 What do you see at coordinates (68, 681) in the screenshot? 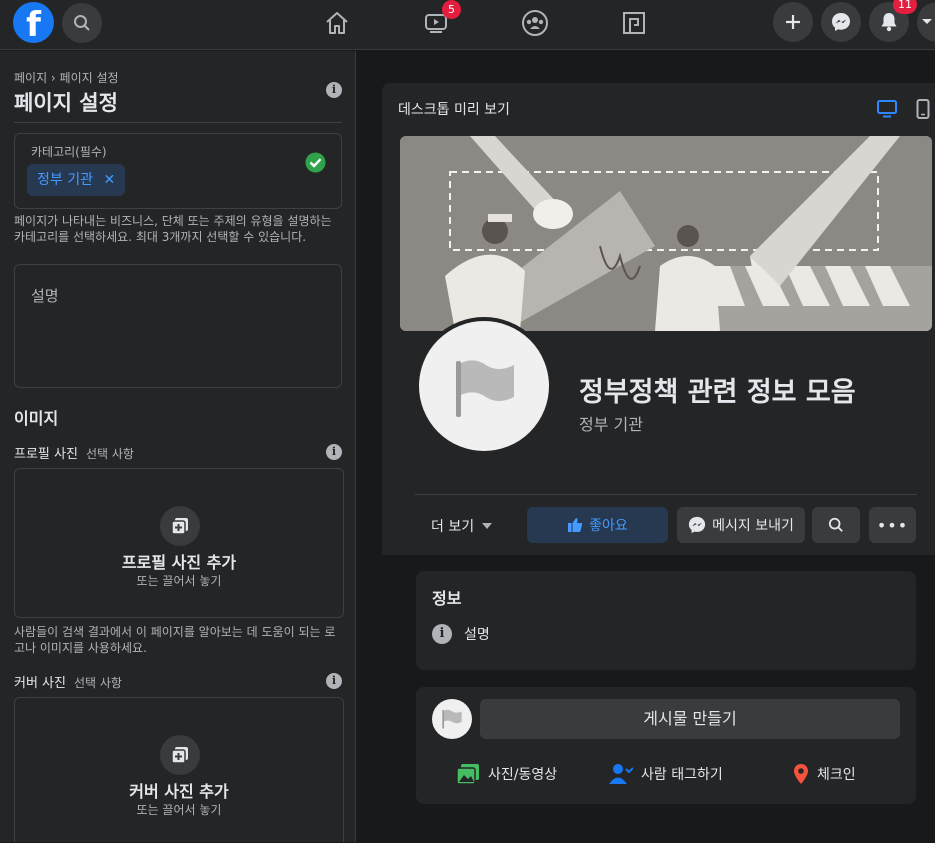
I see `cover-photo-label: 커버 사진 선택 사항` at bounding box center [68, 681].